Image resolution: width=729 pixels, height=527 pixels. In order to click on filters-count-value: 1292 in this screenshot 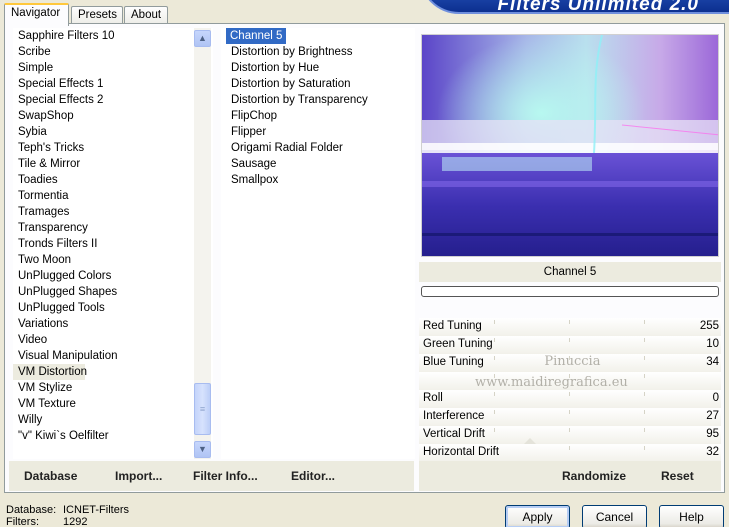, I will do `click(75, 521)`.